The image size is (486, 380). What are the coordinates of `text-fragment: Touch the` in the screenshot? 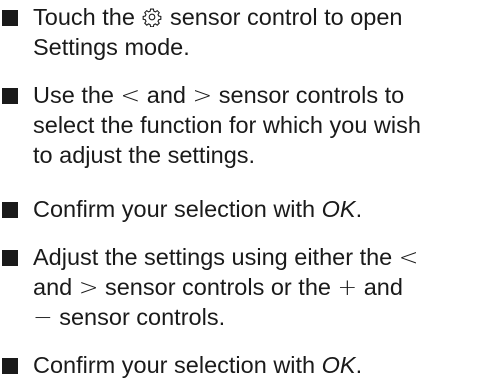 It's located at (87, 17).